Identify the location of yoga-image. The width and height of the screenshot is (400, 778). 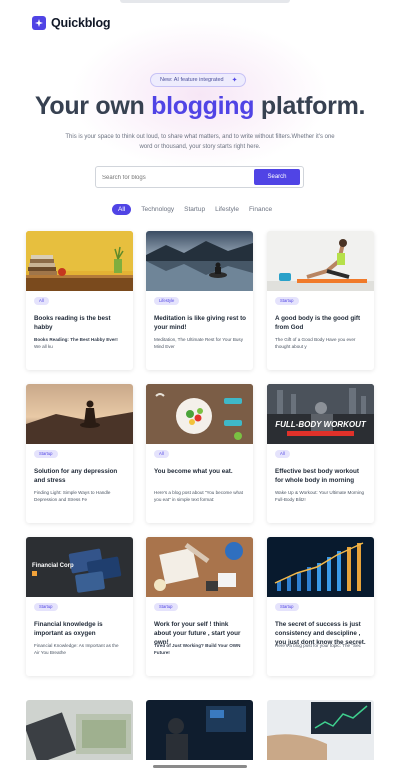
(320, 261).